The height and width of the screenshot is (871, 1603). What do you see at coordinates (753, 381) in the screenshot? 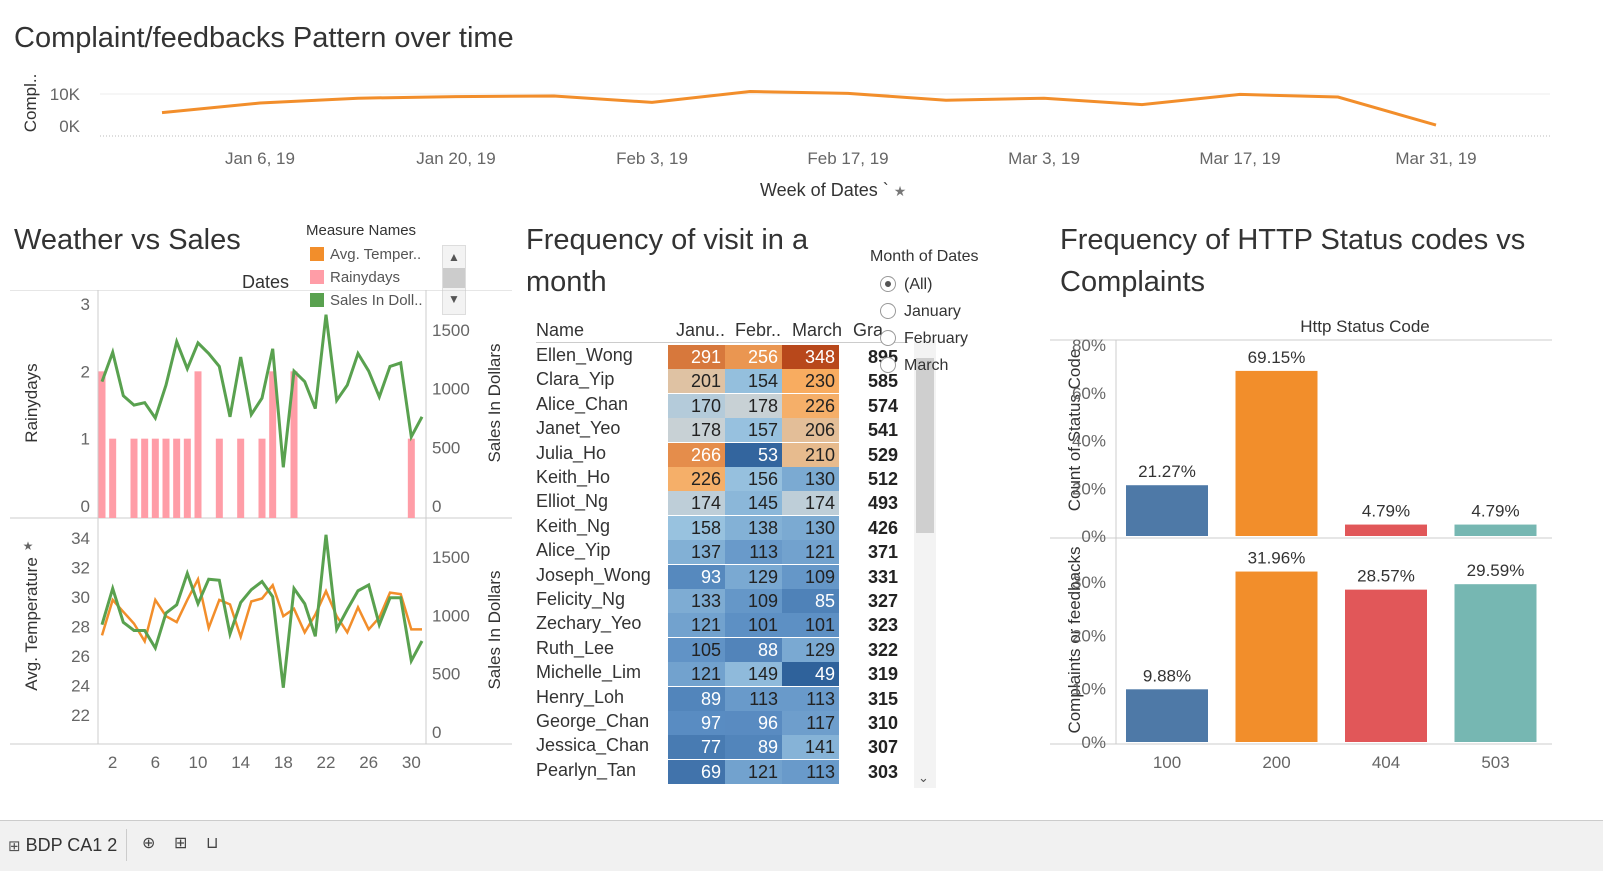
I see `heatmap-cell-feb: 154` at bounding box center [753, 381].